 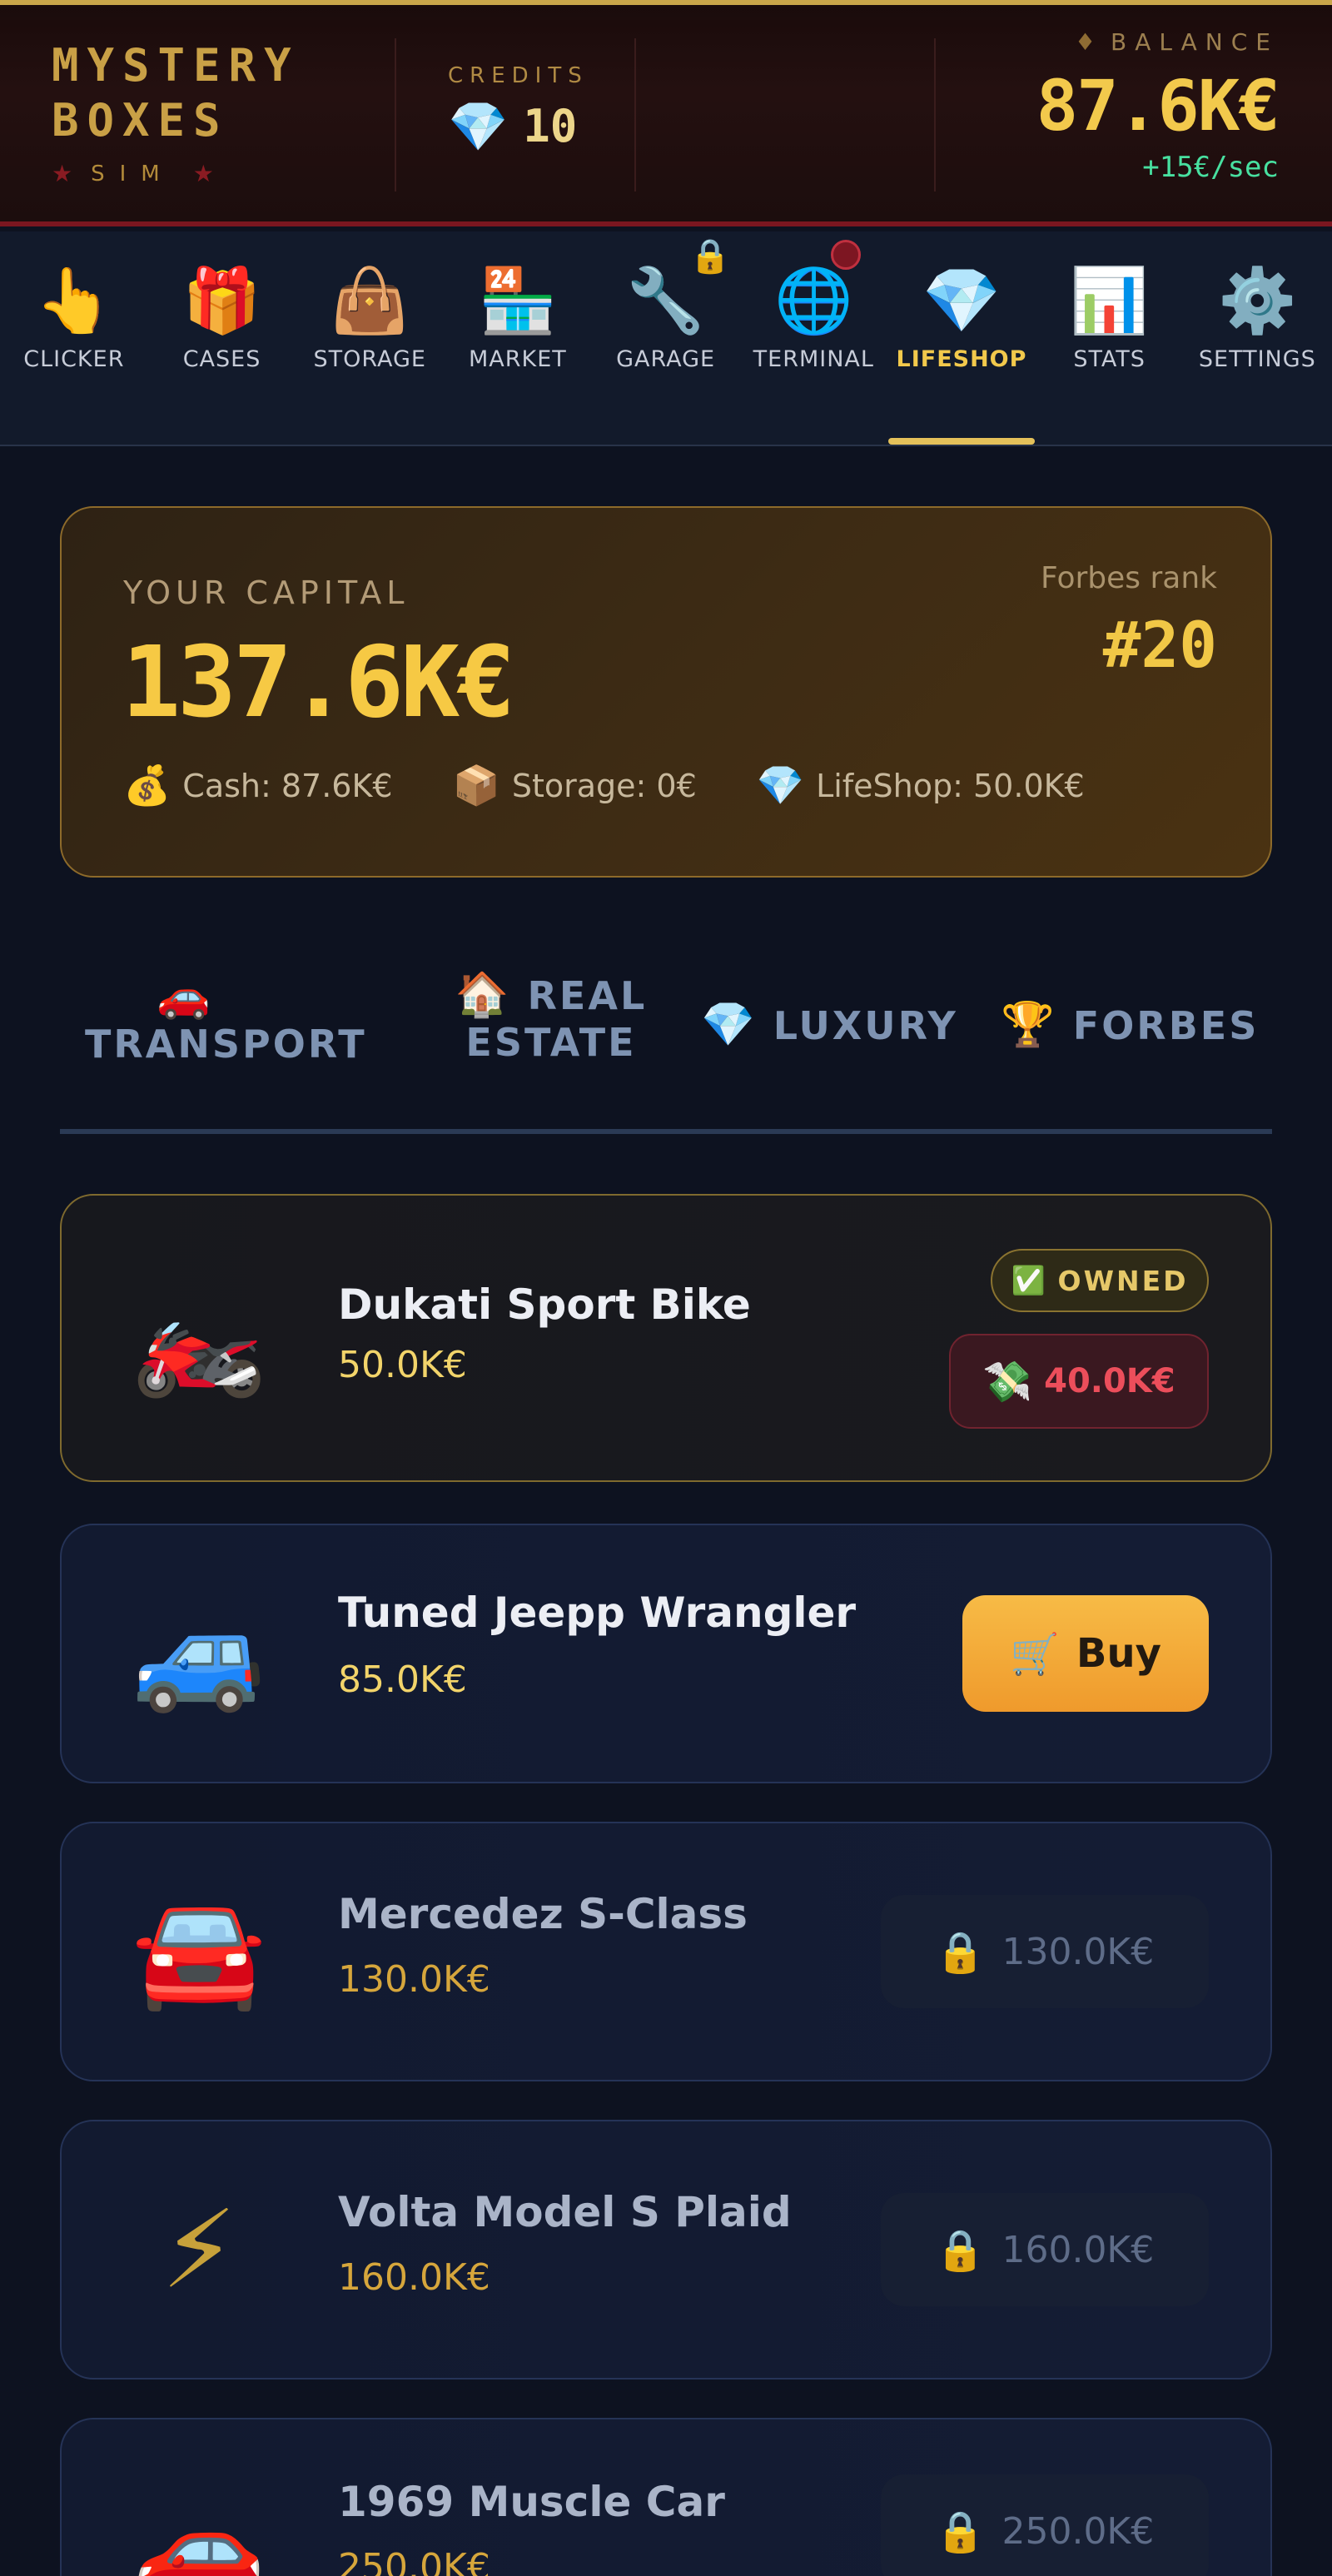 I want to click on sell-price: 40.0K€, so click(x=1109, y=1381).